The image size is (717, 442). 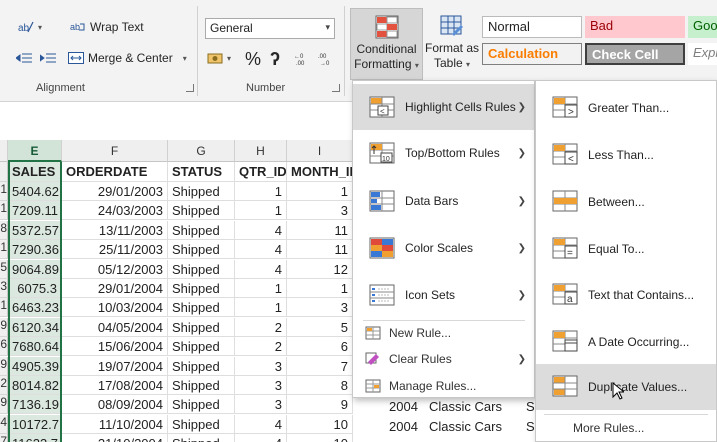 I want to click on qtr-id-cell: 2, so click(x=261, y=327).